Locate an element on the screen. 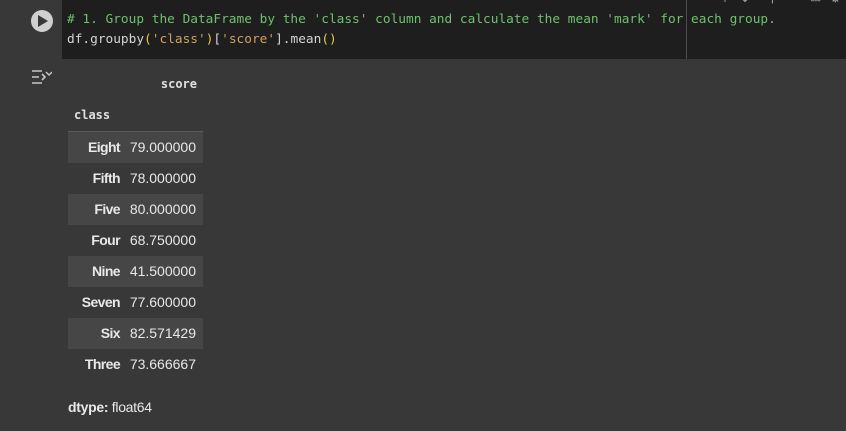 This screenshot has height=431, width=846. dtype-line: dtype: float64 is located at coordinates (110, 407).